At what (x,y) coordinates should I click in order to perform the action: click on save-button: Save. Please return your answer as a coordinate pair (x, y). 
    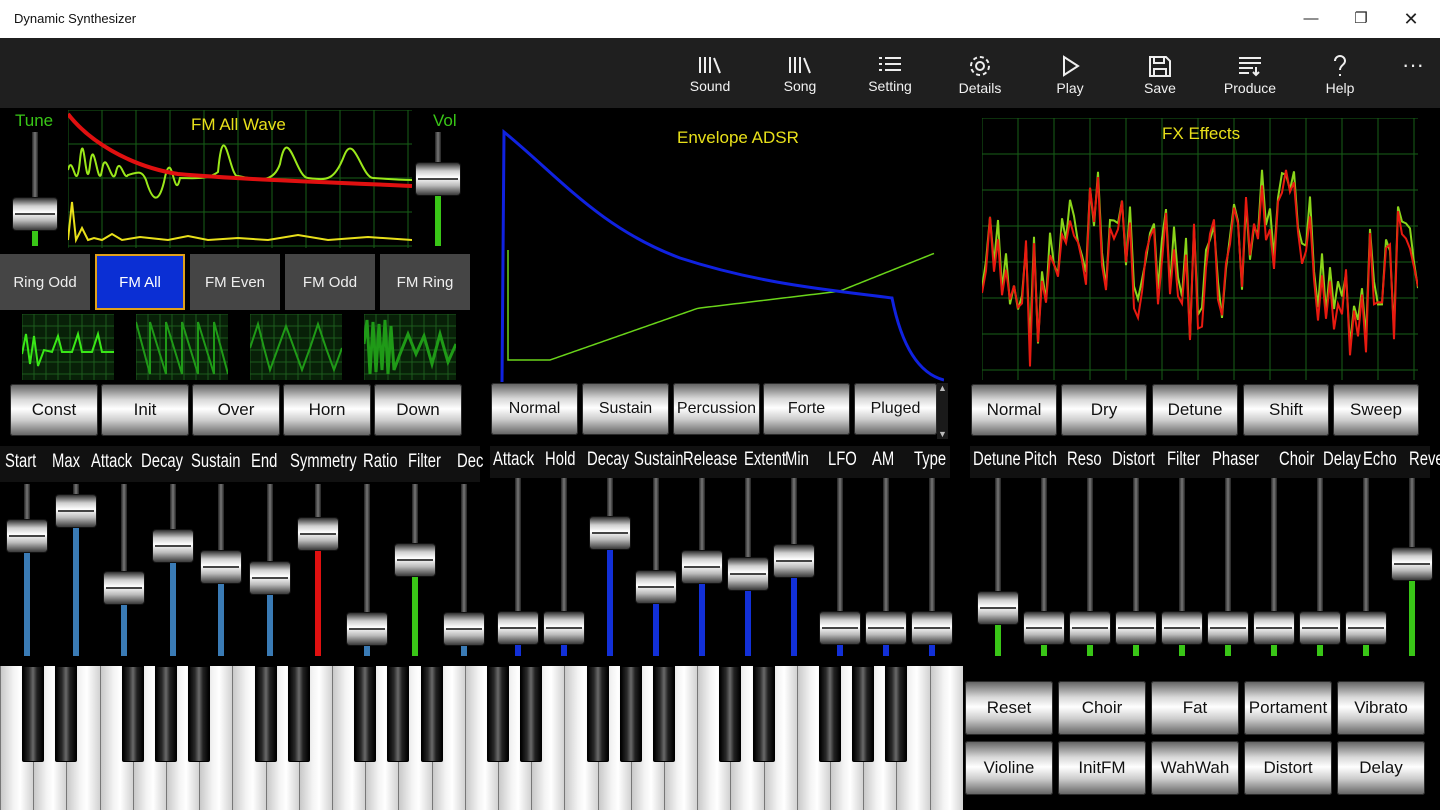
    Looking at the image, I should click on (1160, 75).